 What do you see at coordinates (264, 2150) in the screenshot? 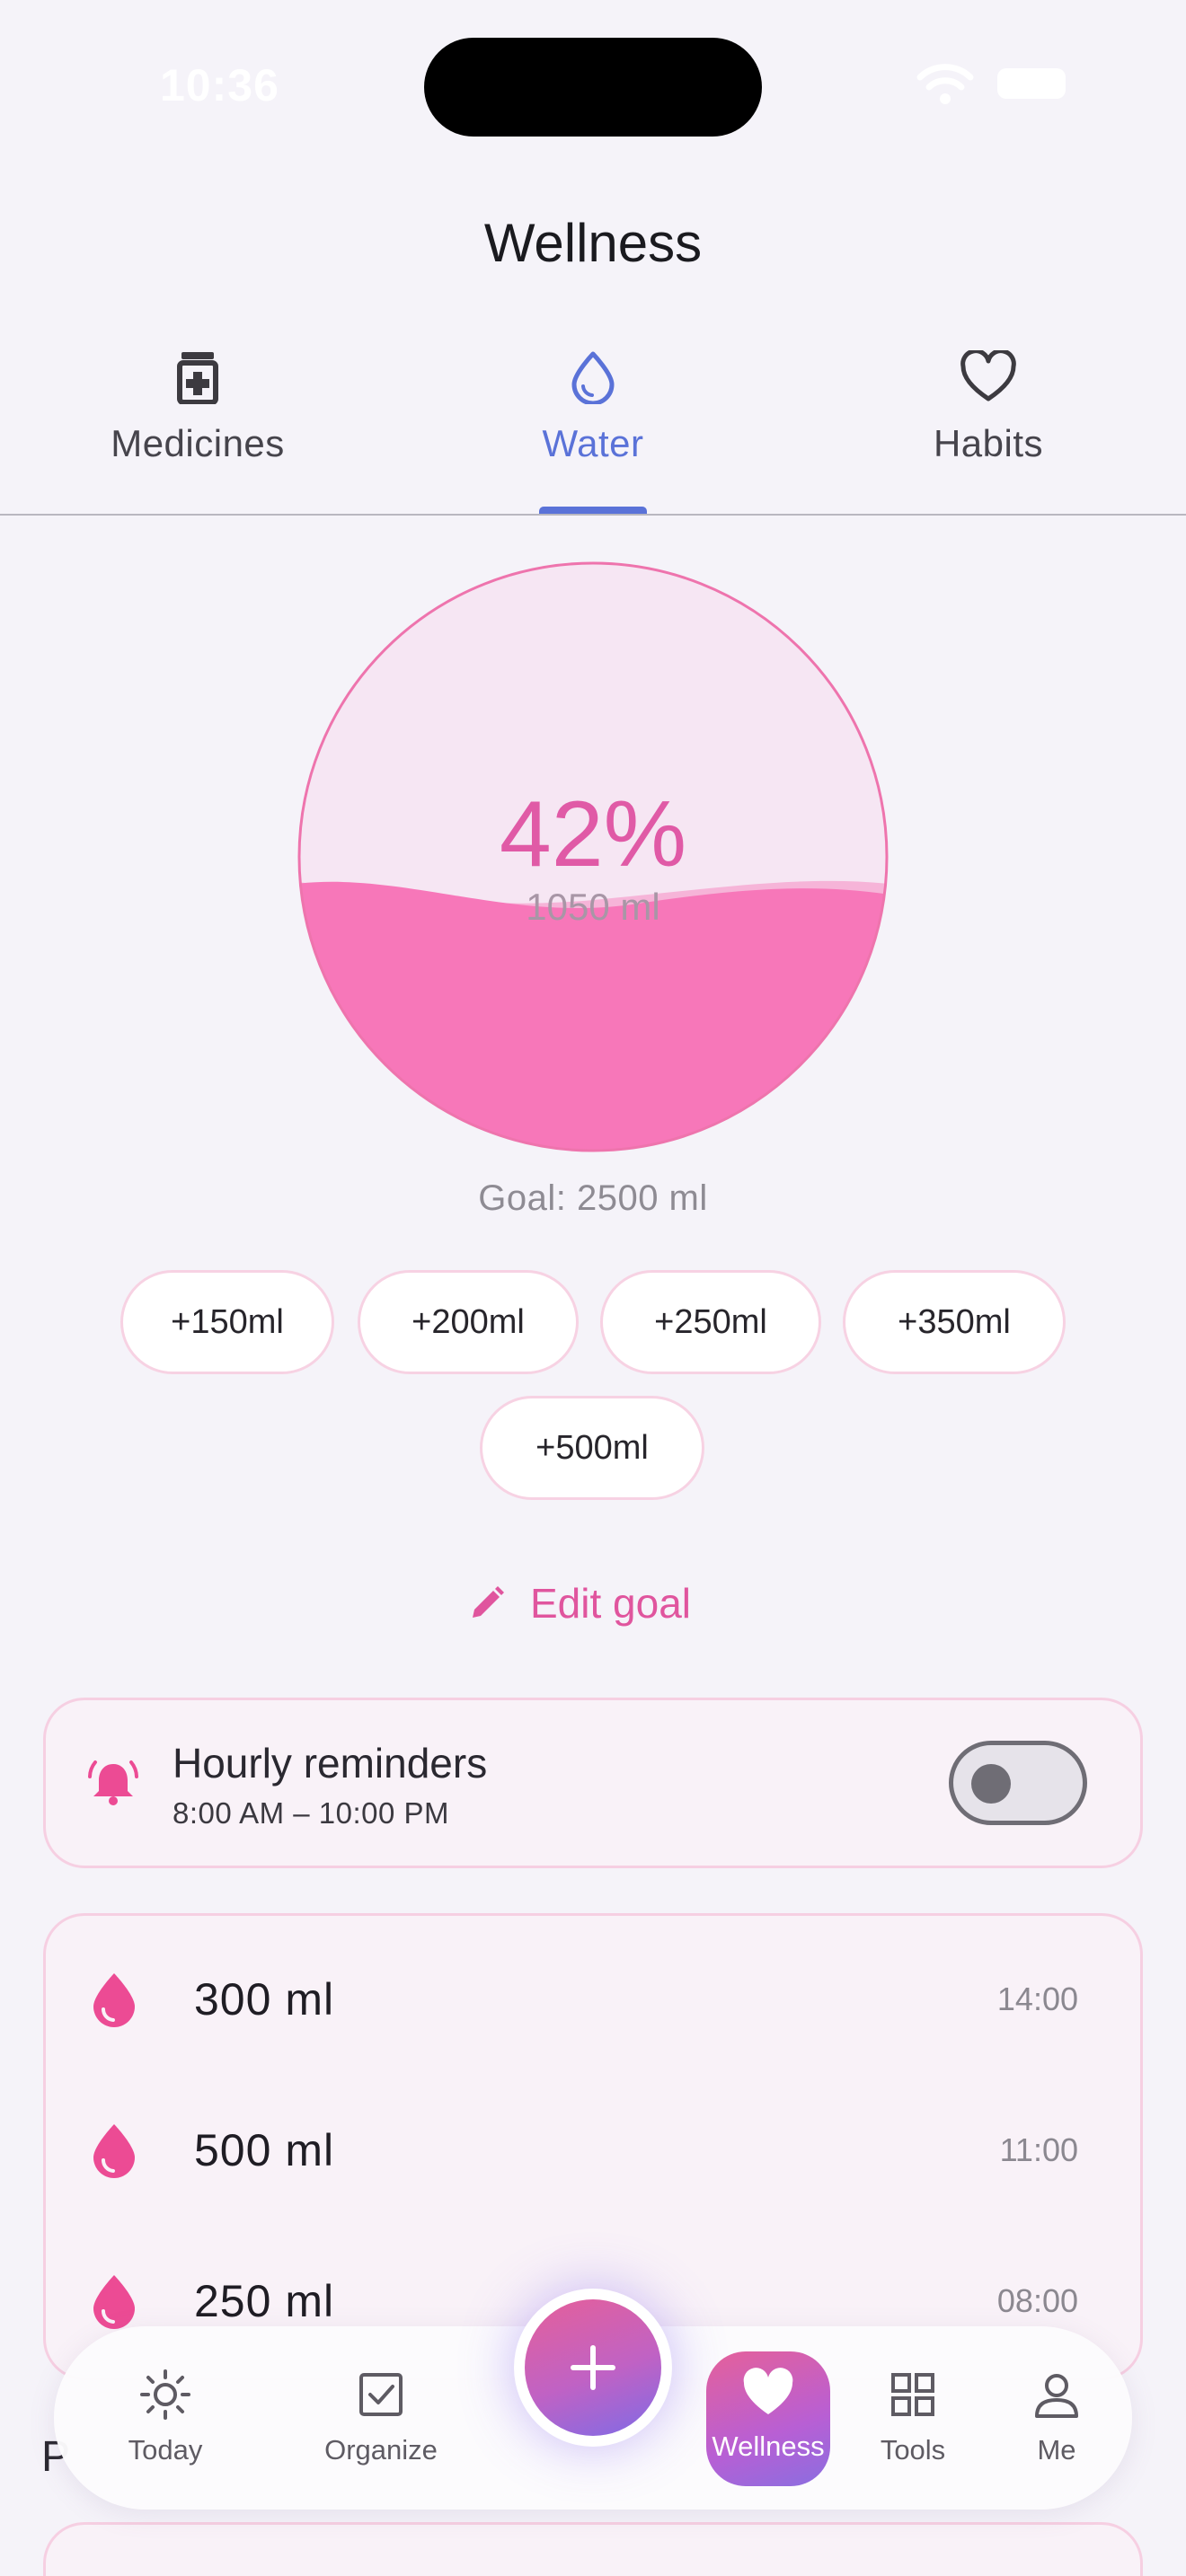
I see `log-amount: 500 ml` at bounding box center [264, 2150].